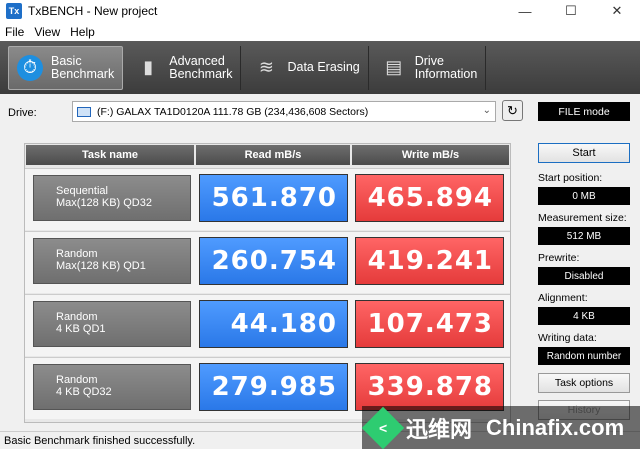  I want to click on write-value: 107.473, so click(429, 324).